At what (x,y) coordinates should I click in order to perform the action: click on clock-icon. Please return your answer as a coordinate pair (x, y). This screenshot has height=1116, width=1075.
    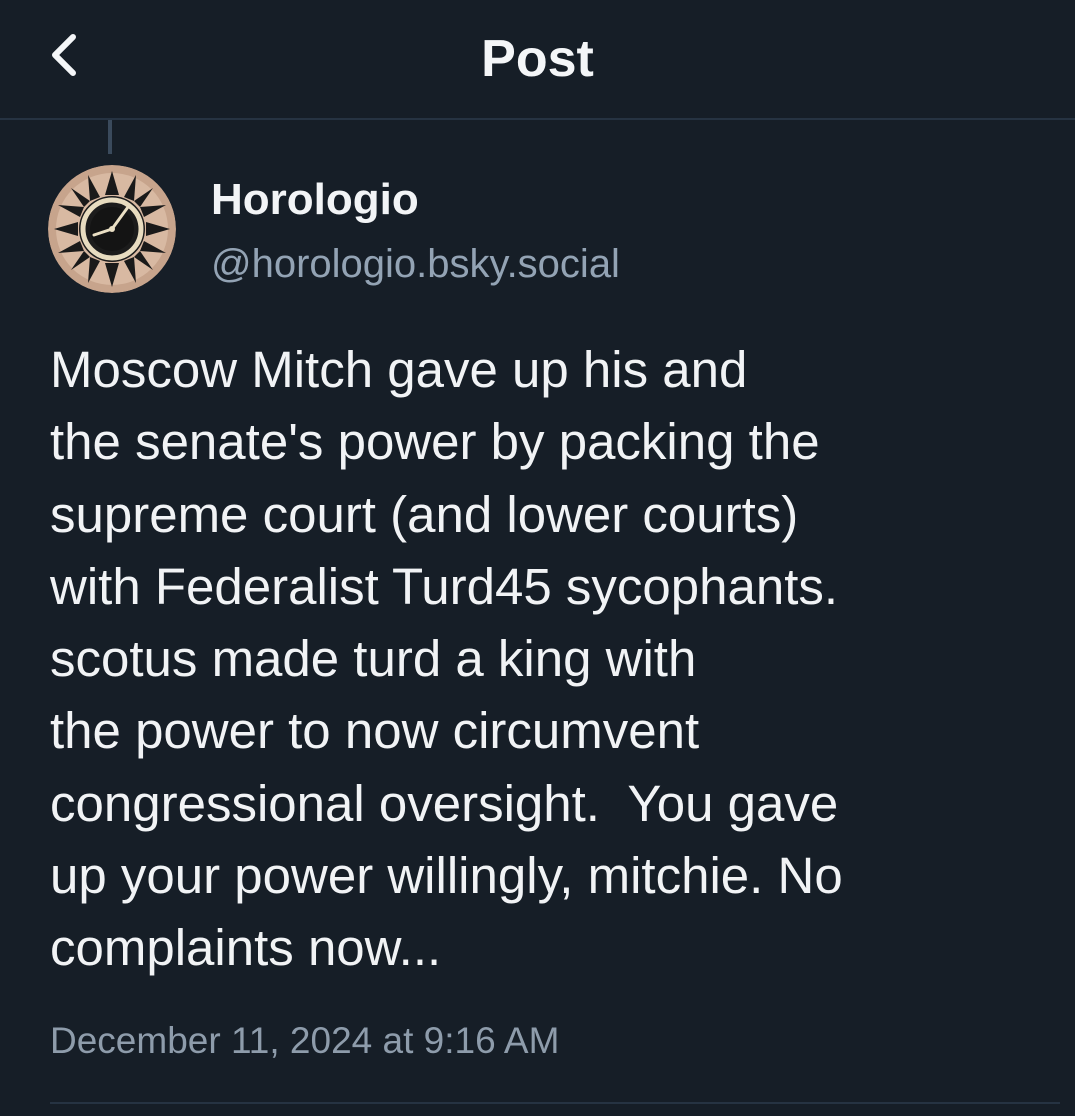
    Looking at the image, I should click on (112, 229).